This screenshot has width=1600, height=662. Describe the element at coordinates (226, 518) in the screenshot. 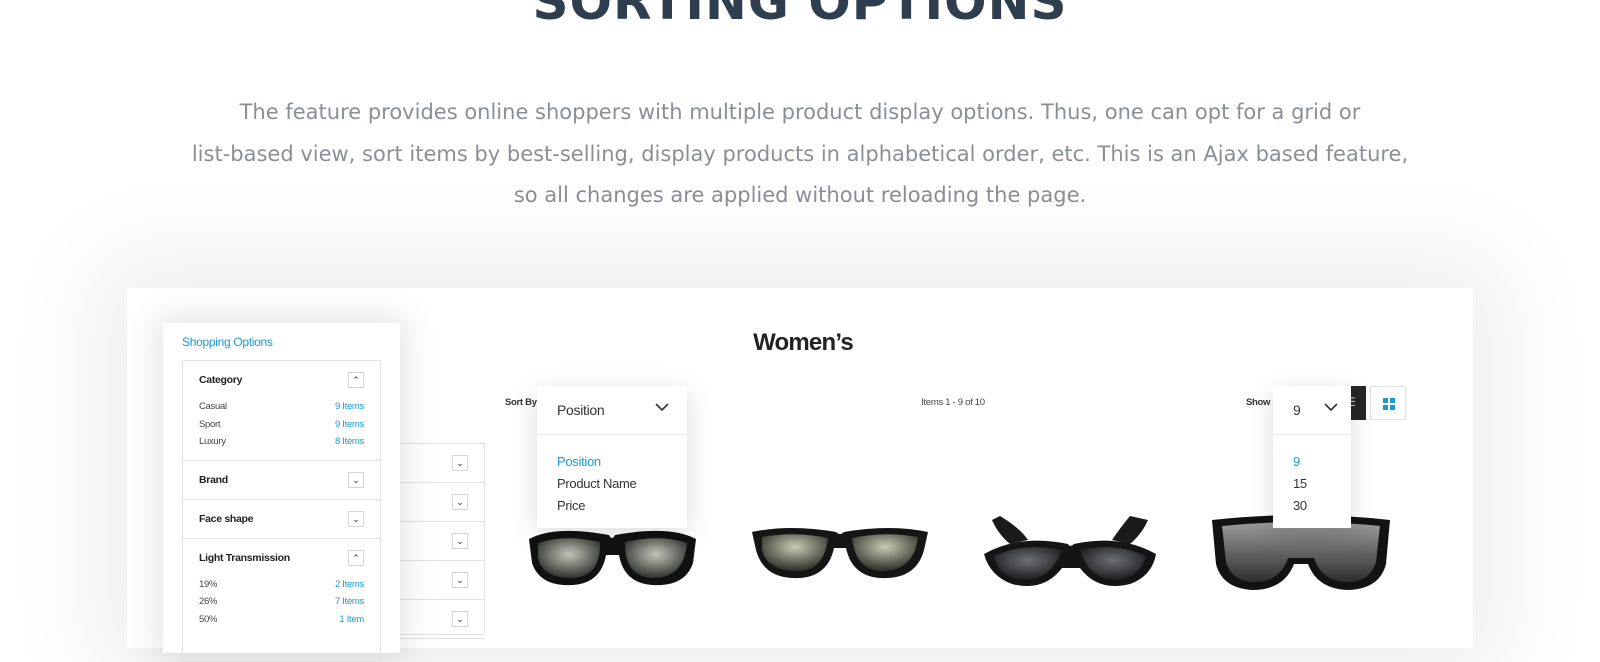

I see `filter-label: Face shape` at that location.